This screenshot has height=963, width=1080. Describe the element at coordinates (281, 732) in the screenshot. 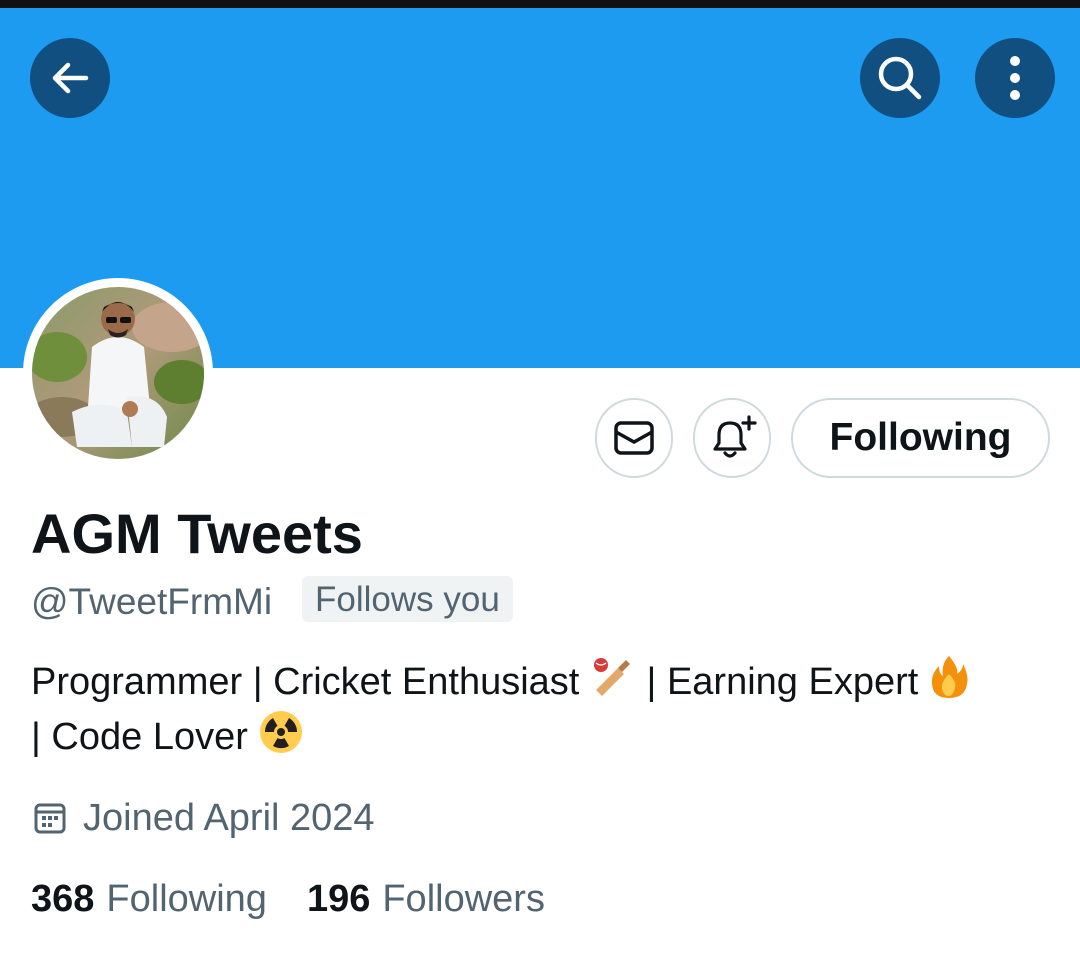

I see `radioactive-icon` at that location.